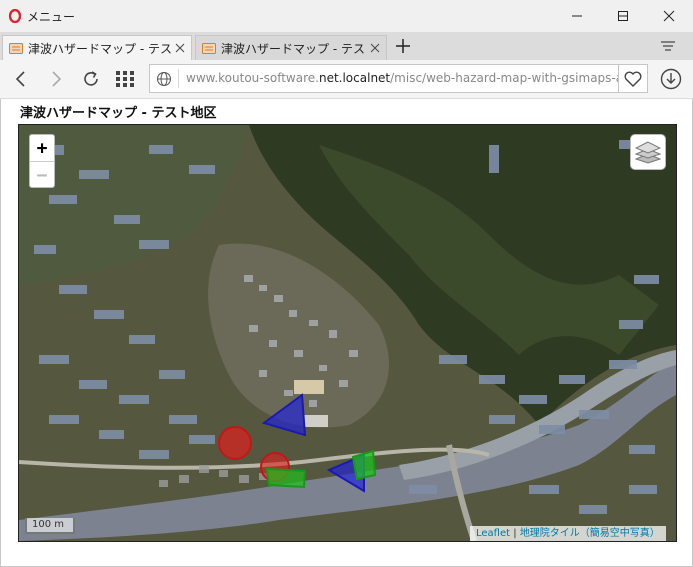 The height and width of the screenshot is (567, 693). I want to click on heart-icon, so click(633, 79).